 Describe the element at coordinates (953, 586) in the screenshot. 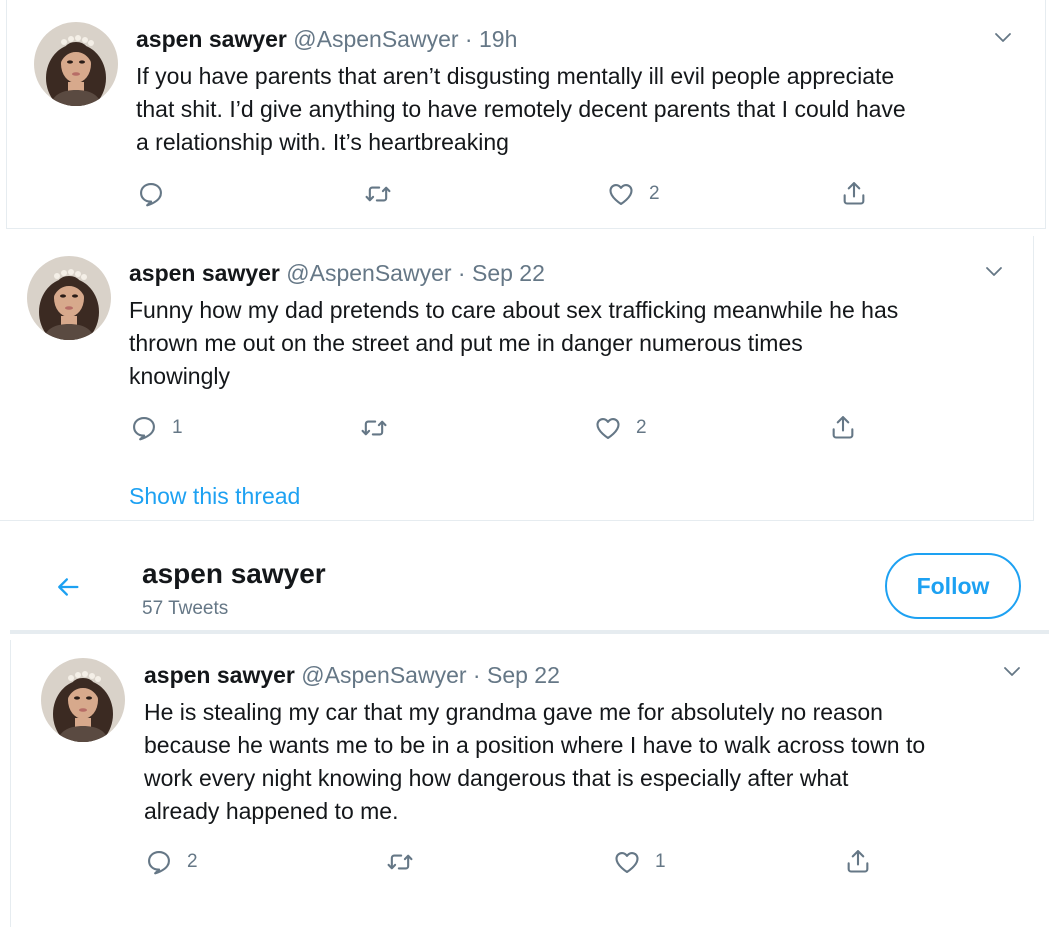

I see `follow-button: Follow` at that location.